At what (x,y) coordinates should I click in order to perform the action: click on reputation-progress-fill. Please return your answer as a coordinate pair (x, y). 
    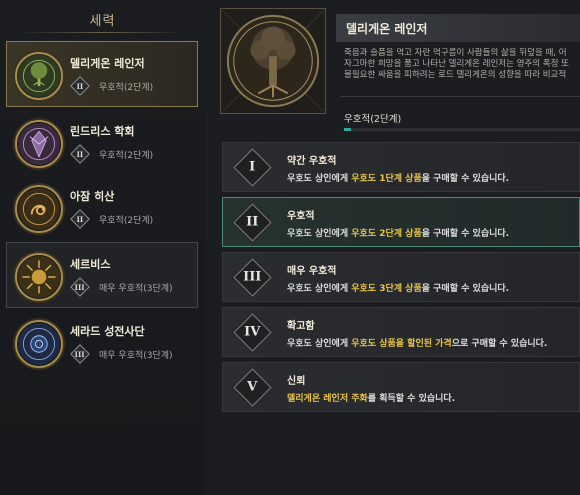
    Looking at the image, I should click on (348, 129).